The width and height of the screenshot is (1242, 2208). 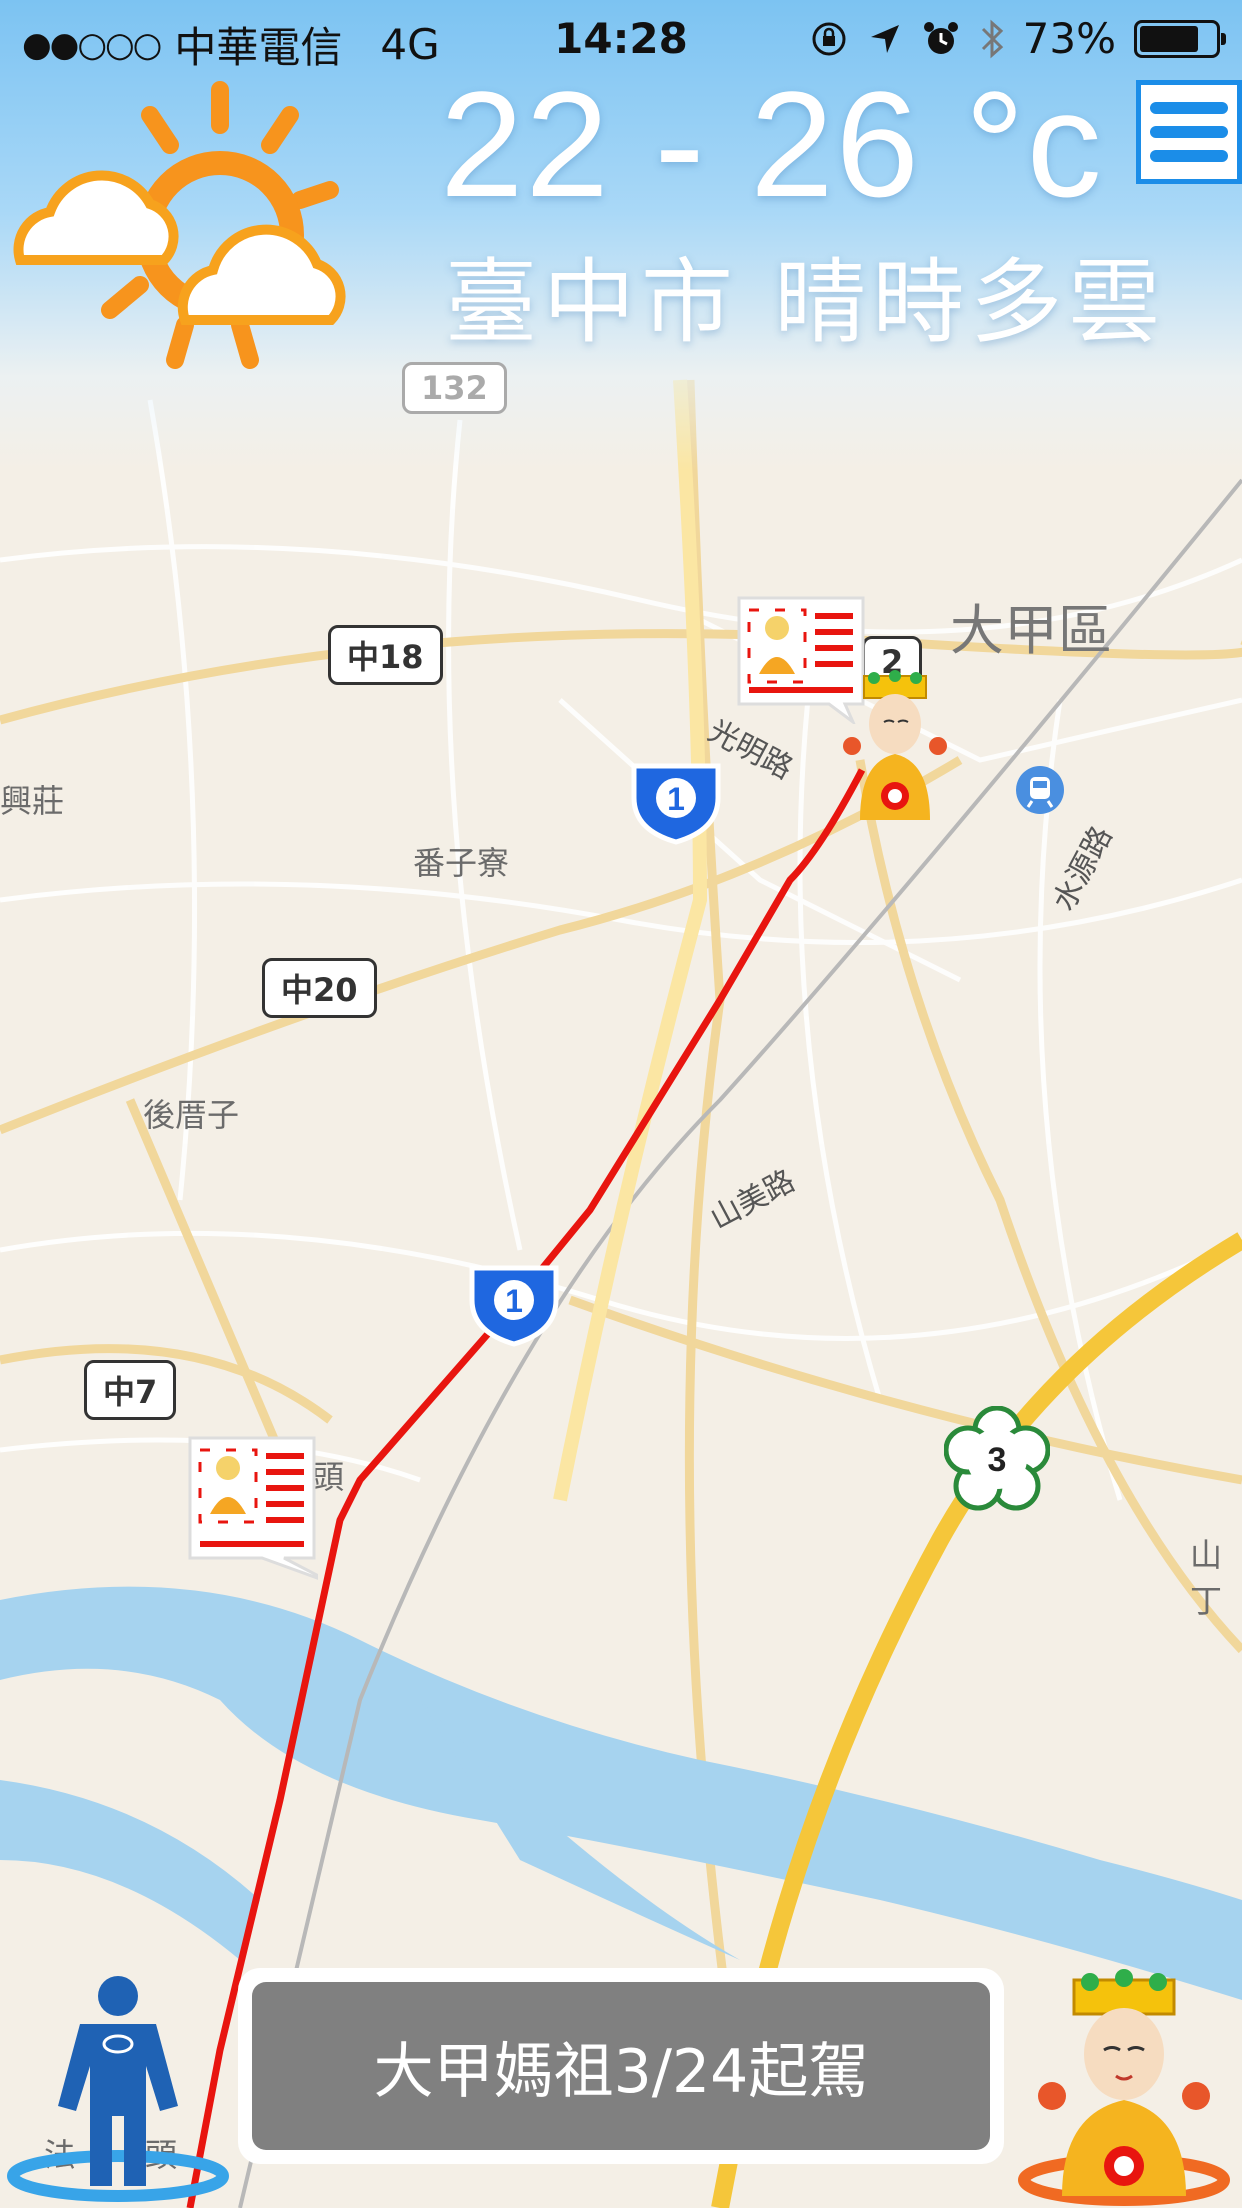 I want to click on battery-icon, so click(x=1180, y=38).